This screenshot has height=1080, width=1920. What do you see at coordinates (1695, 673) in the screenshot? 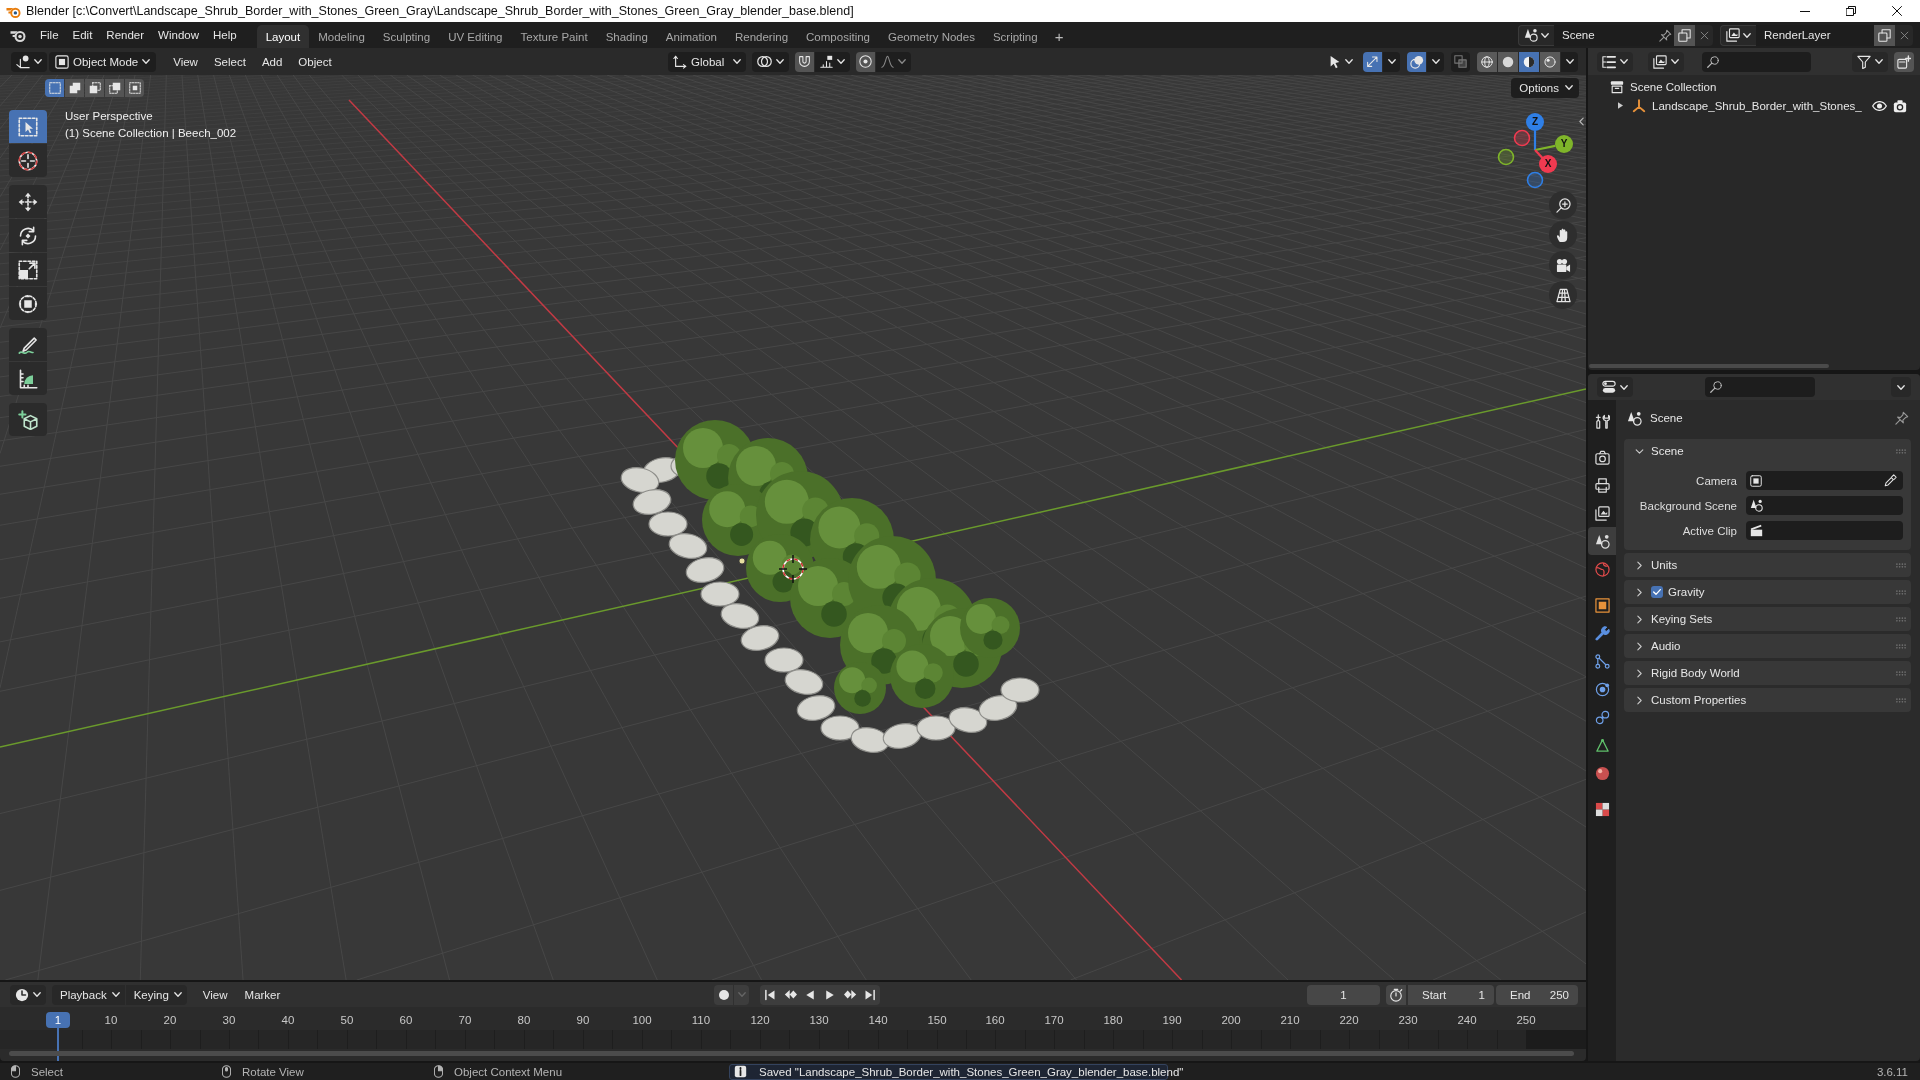
I see `panel-title: Rigid Body World` at bounding box center [1695, 673].